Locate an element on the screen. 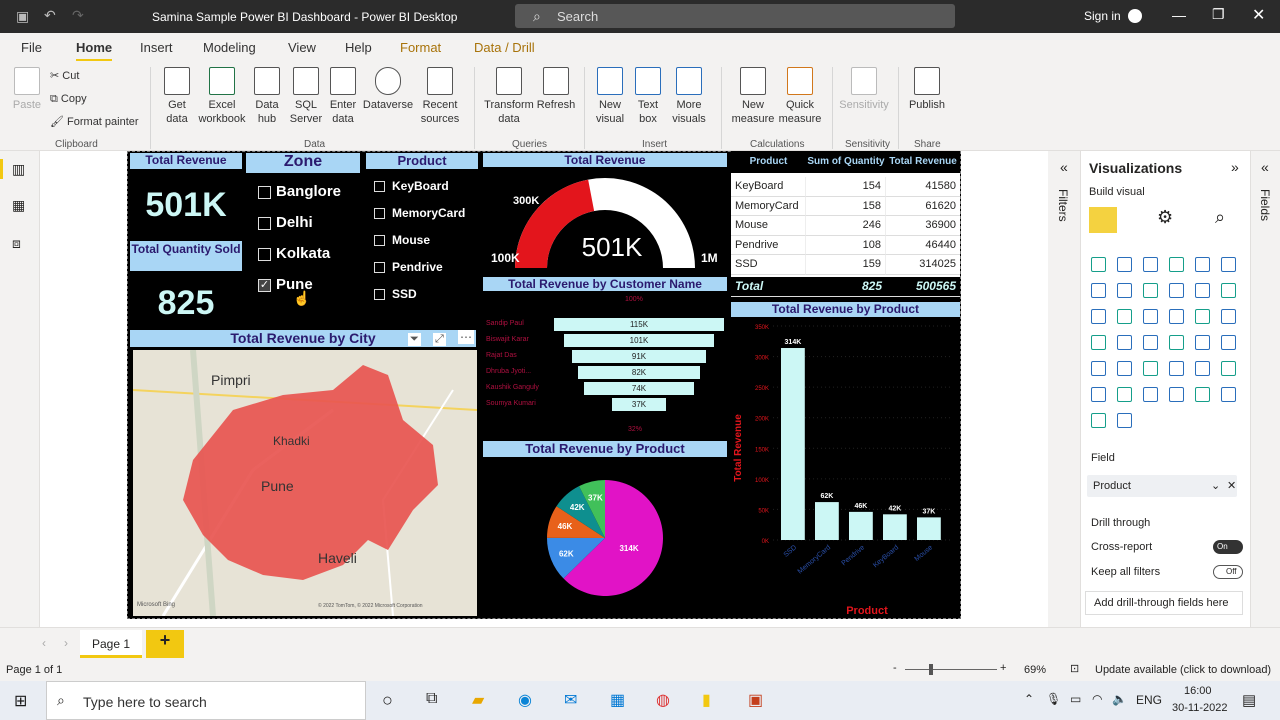 Image resolution: width=1280 pixels, height=720 pixels. zone-option: Kolkata is located at coordinates (303, 253).